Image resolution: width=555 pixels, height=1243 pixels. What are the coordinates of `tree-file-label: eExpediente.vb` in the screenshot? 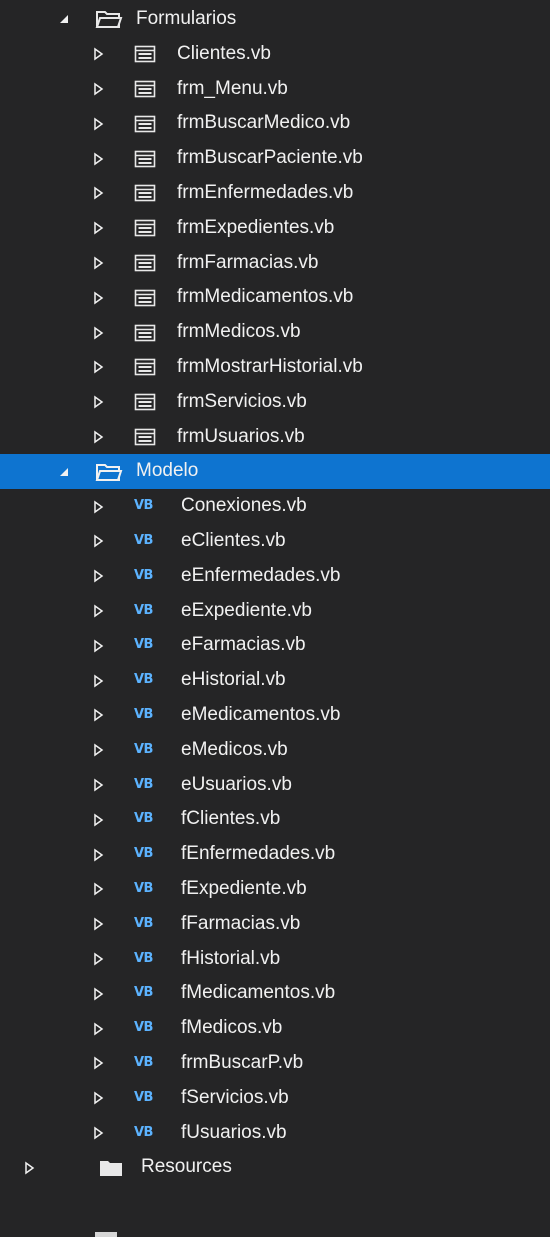 It's located at (246, 610).